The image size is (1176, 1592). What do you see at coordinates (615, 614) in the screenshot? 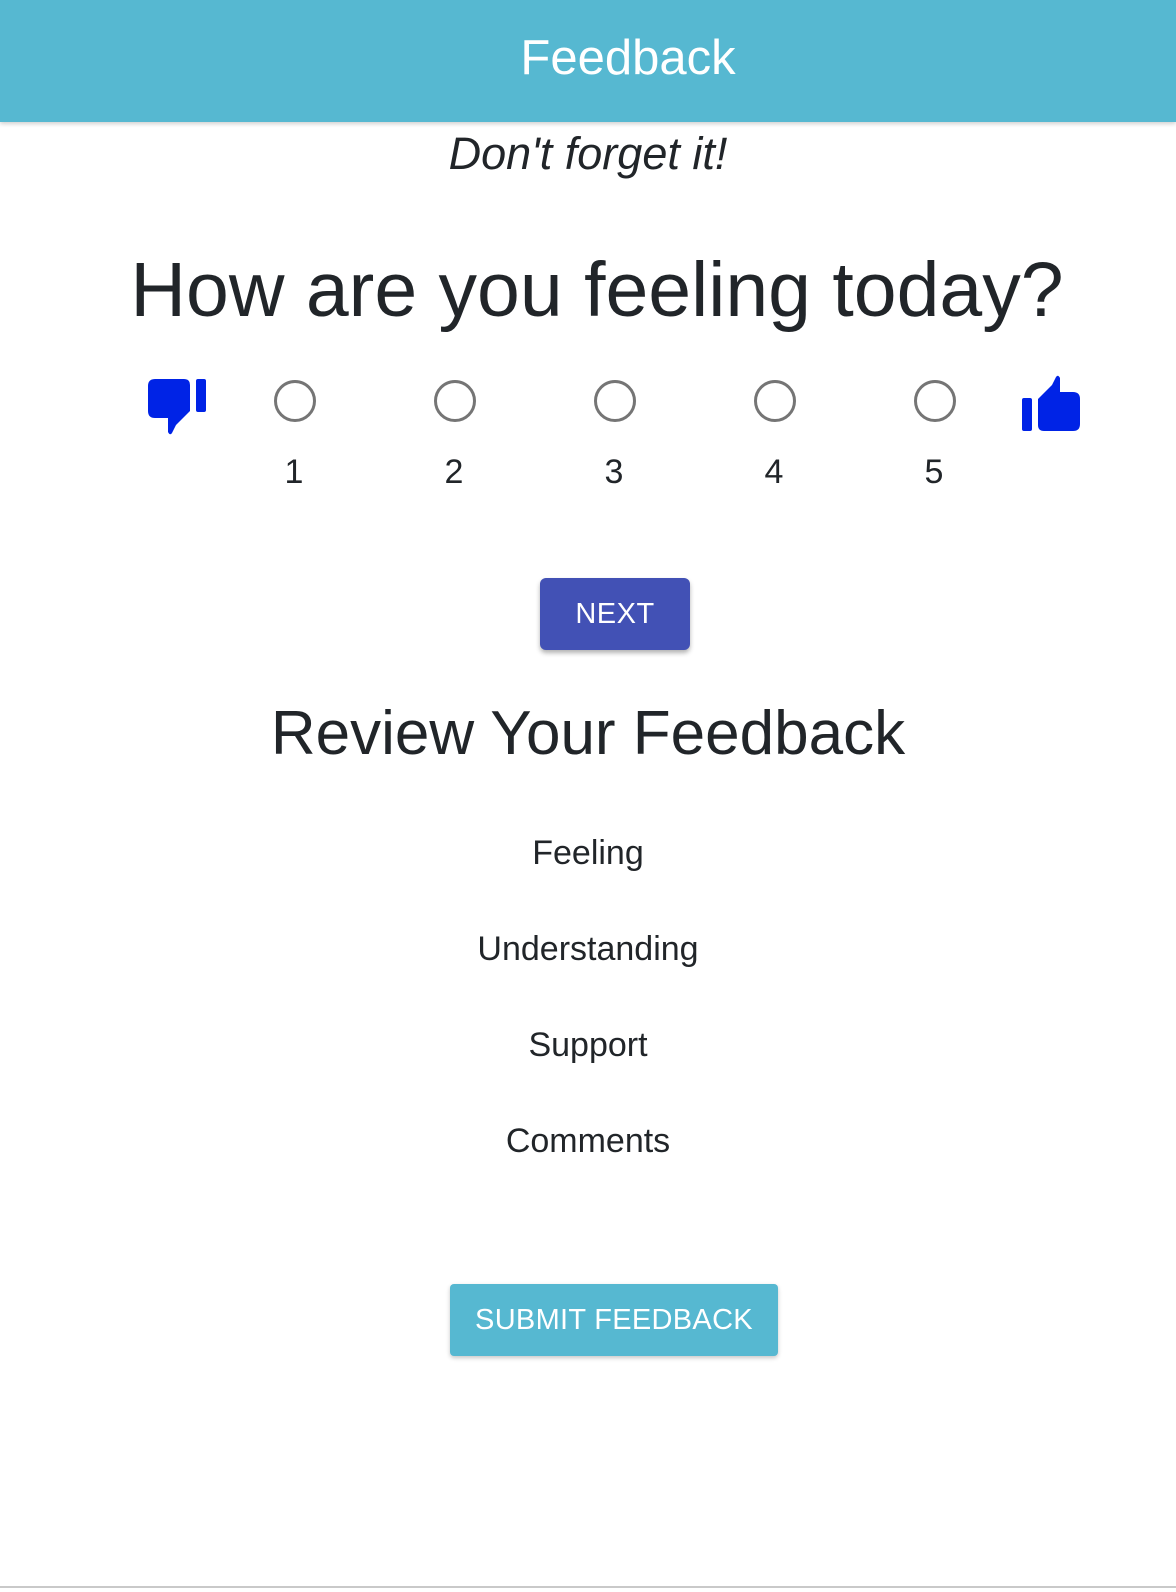
I see `next-button: NEXT` at bounding box center [615, 614].